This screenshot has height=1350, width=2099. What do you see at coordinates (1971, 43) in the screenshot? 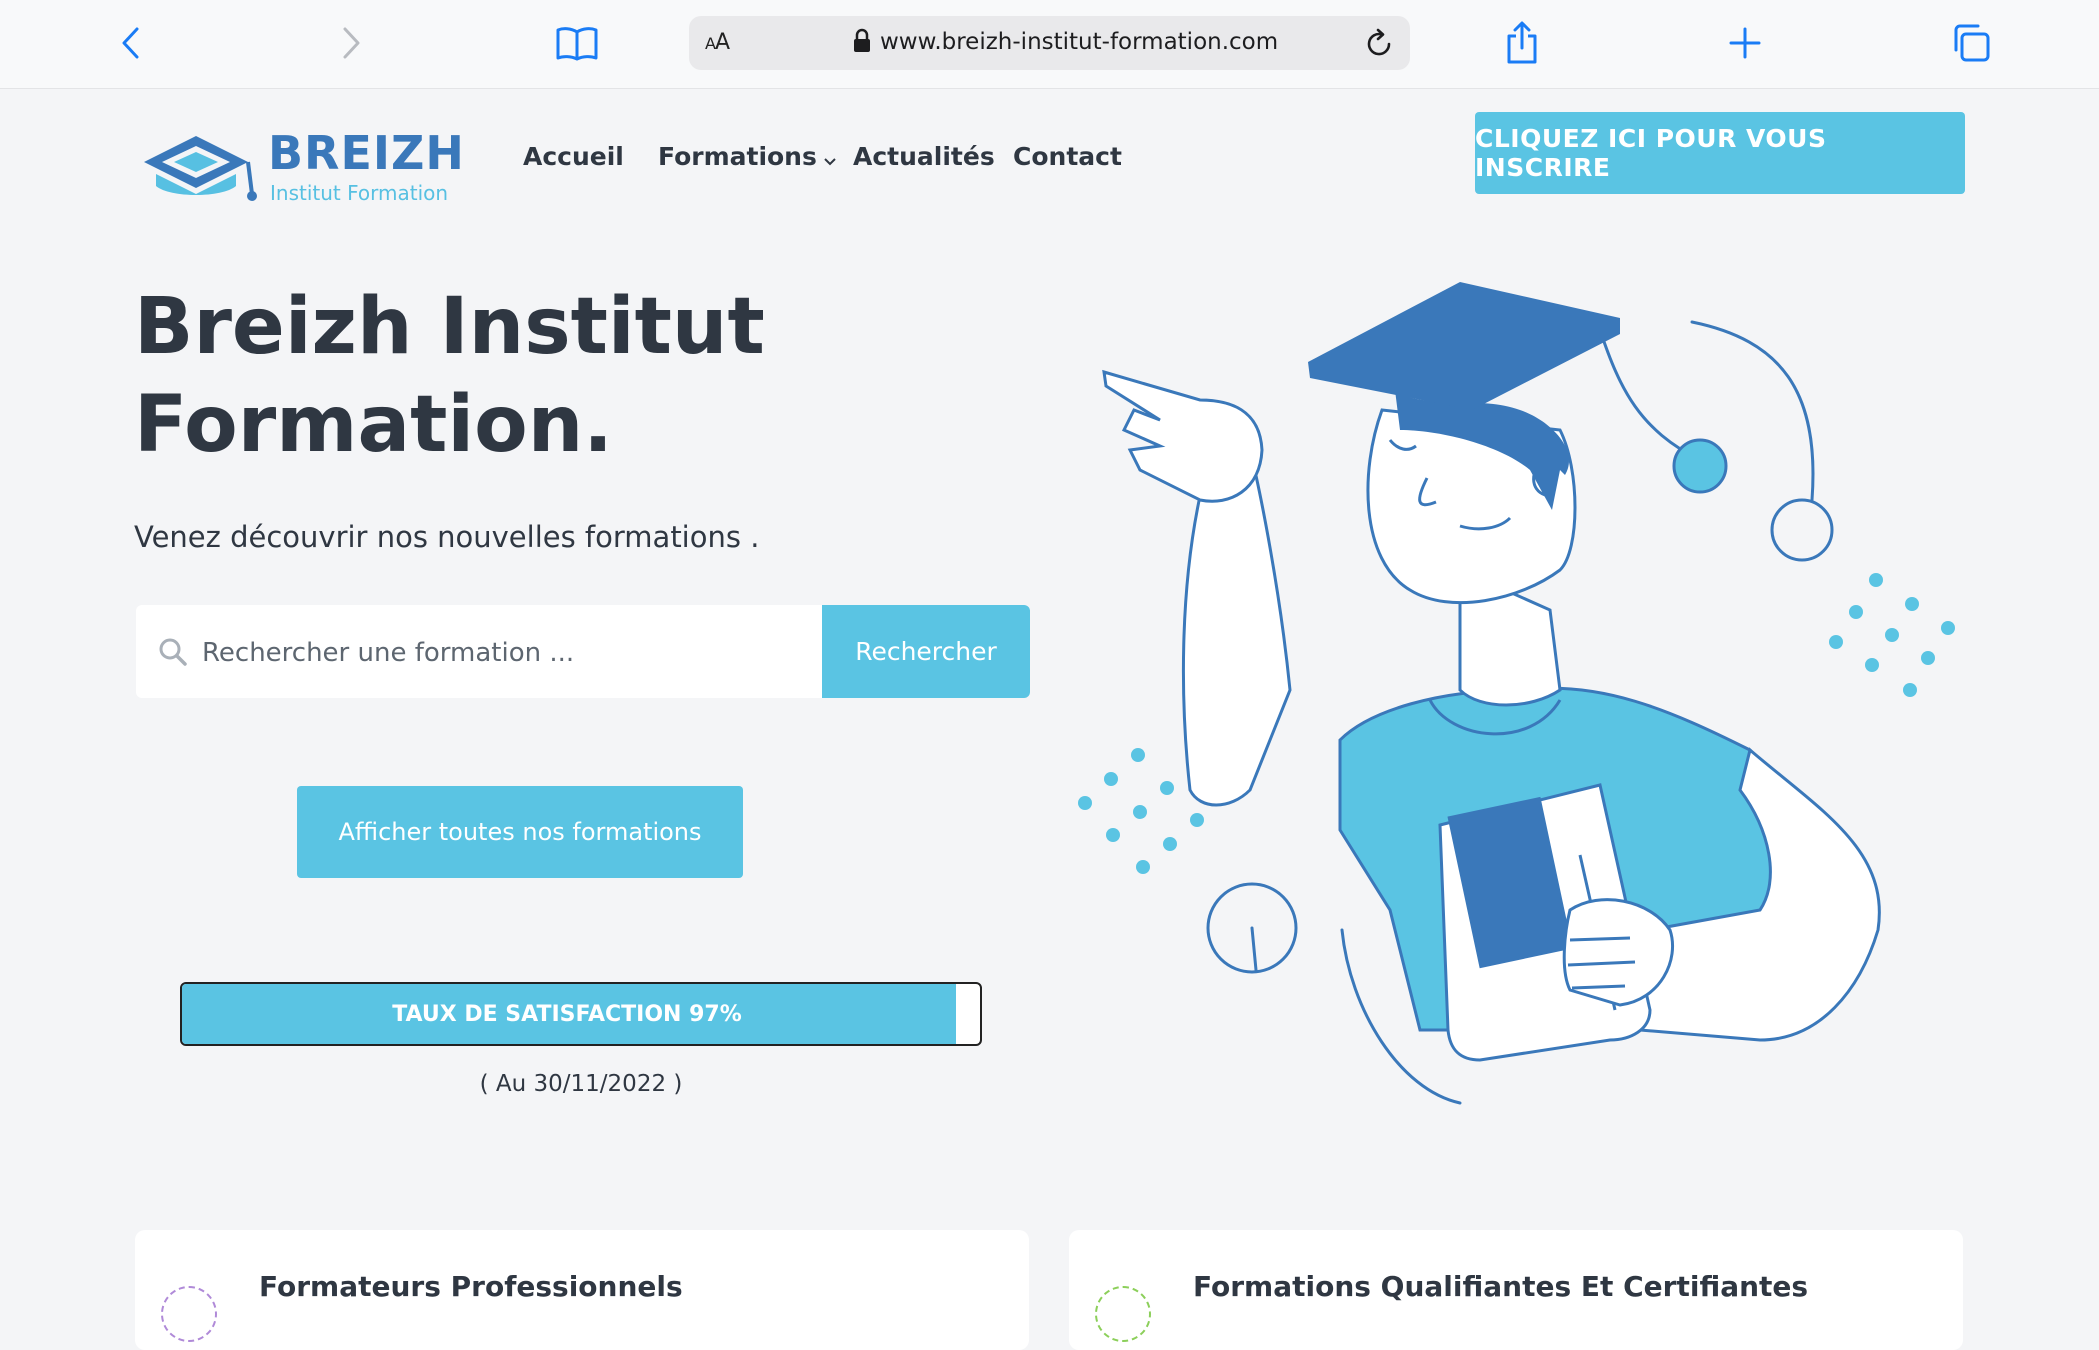
I see `tabs-icon` at bounding box center [1971, 43].